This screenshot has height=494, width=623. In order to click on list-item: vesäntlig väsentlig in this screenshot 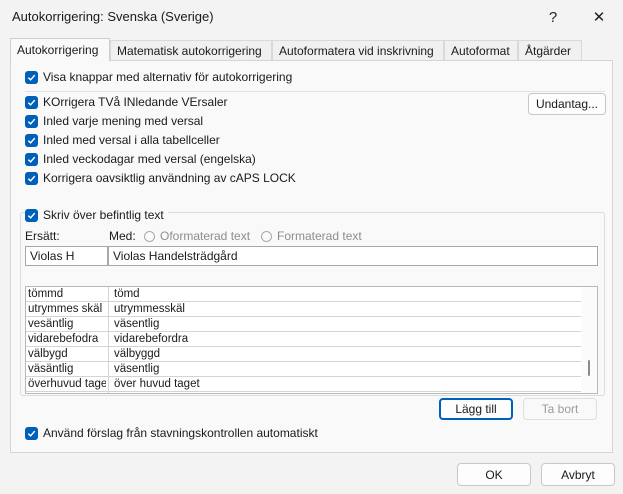, I will do `click(304, 324)`.